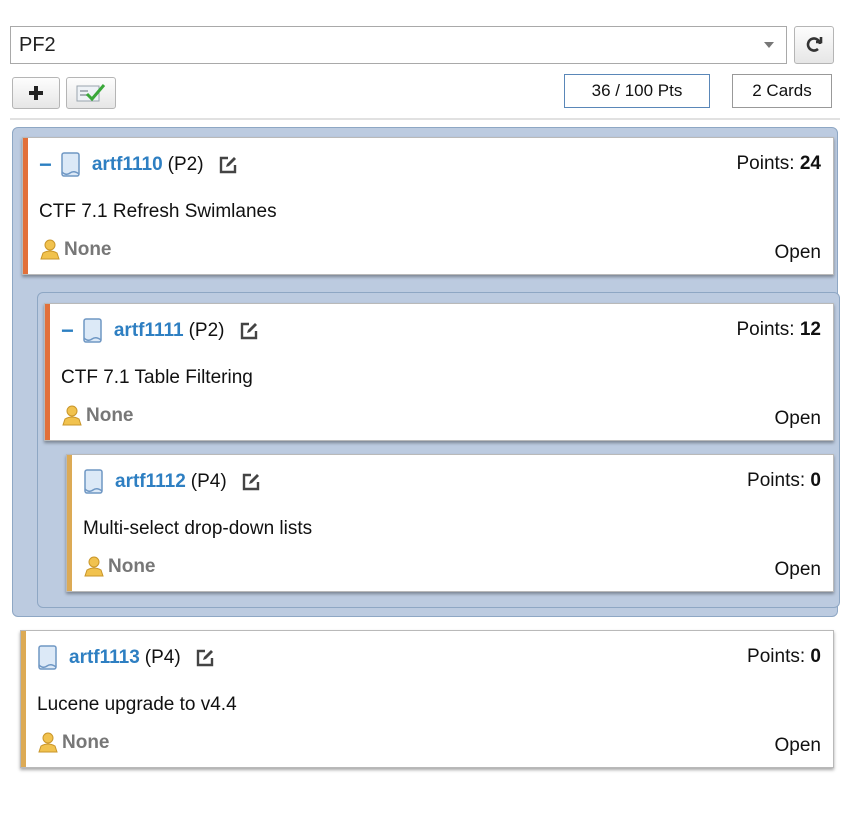 The height and width of the screenshot is (833, 842). What do you see at coordinates (398, 45) in the screenshot?
I see `planning-folder-select: PF2` at bounding box center [398, 45].